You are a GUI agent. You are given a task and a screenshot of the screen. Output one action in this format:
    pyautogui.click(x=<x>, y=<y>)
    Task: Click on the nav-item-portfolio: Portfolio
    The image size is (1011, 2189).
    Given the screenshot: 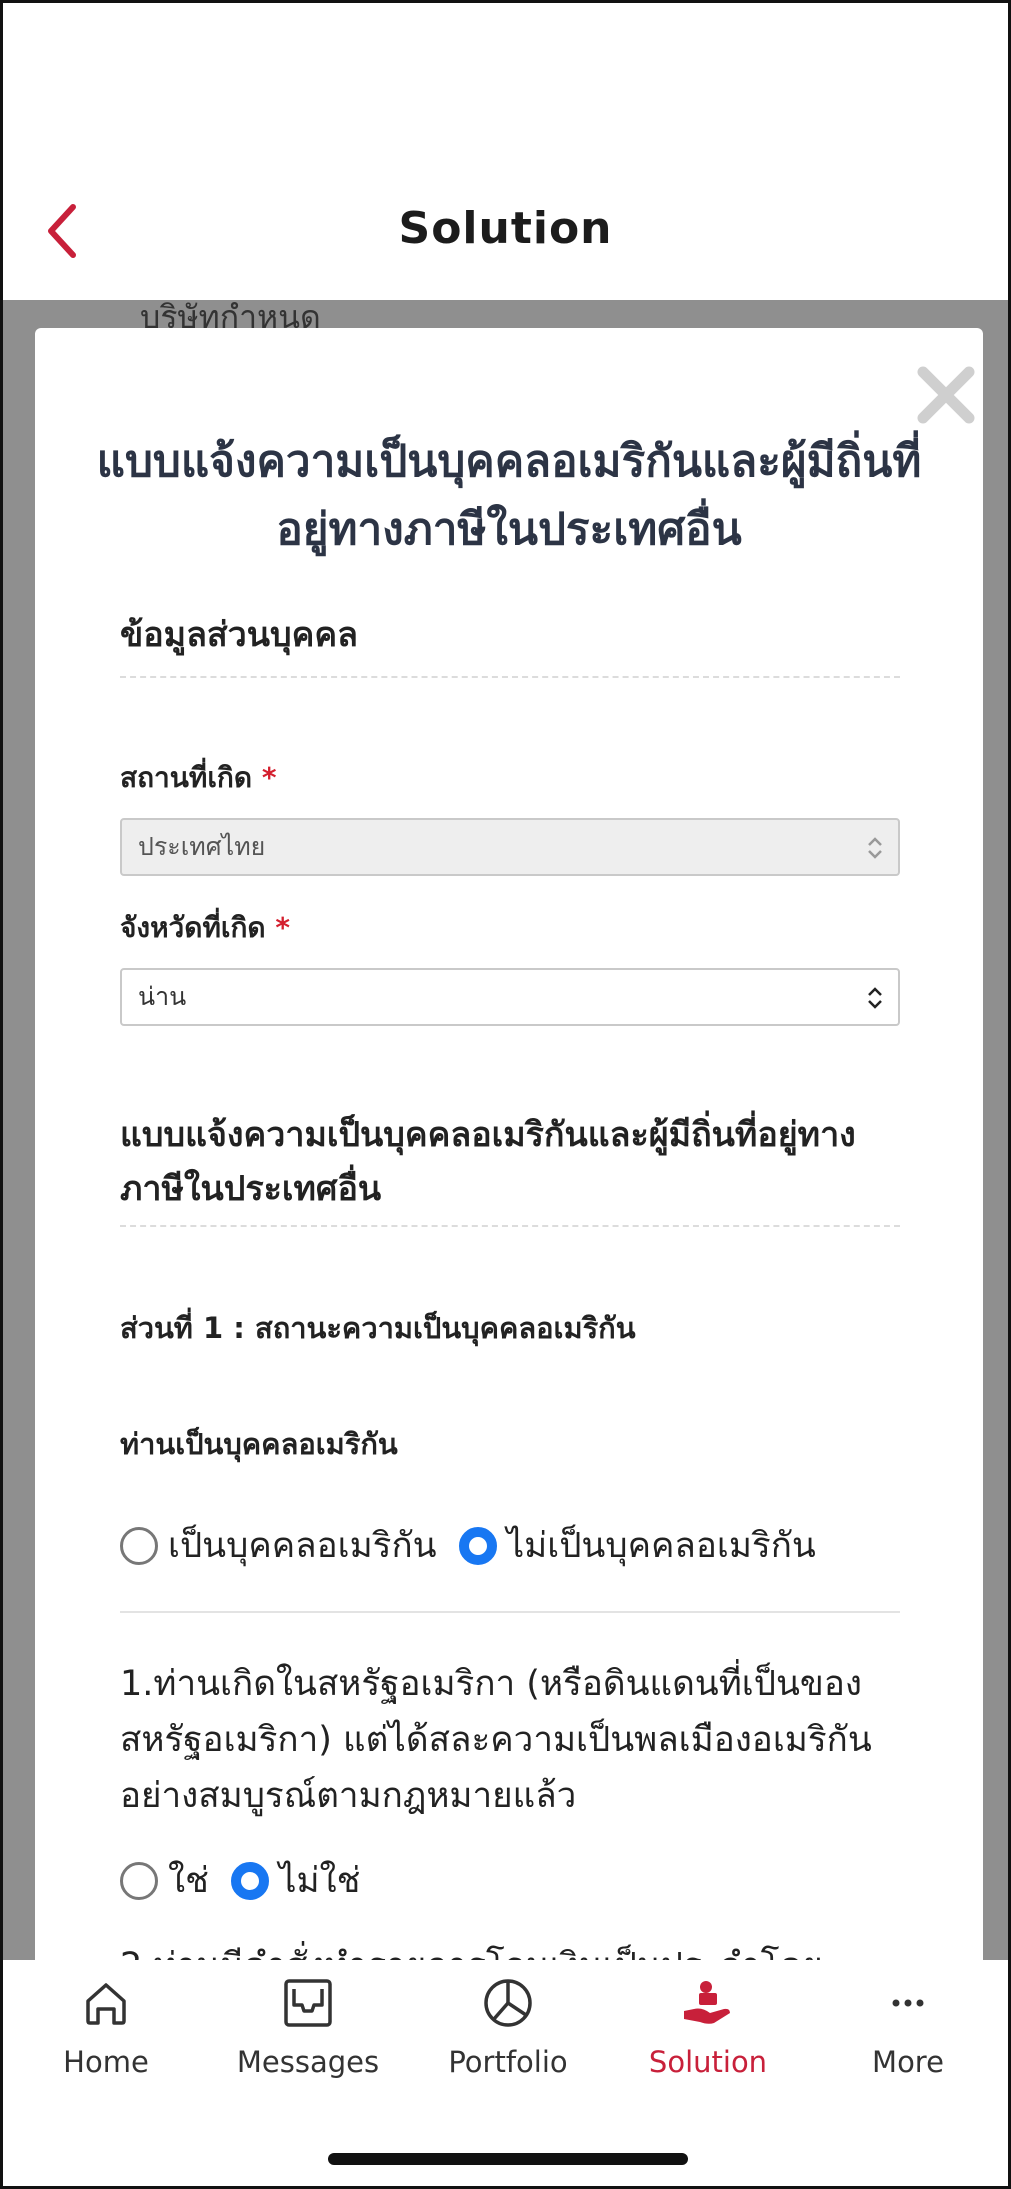 What is the action you would take?
    pyautogui.click(x=508, y=2027)
    